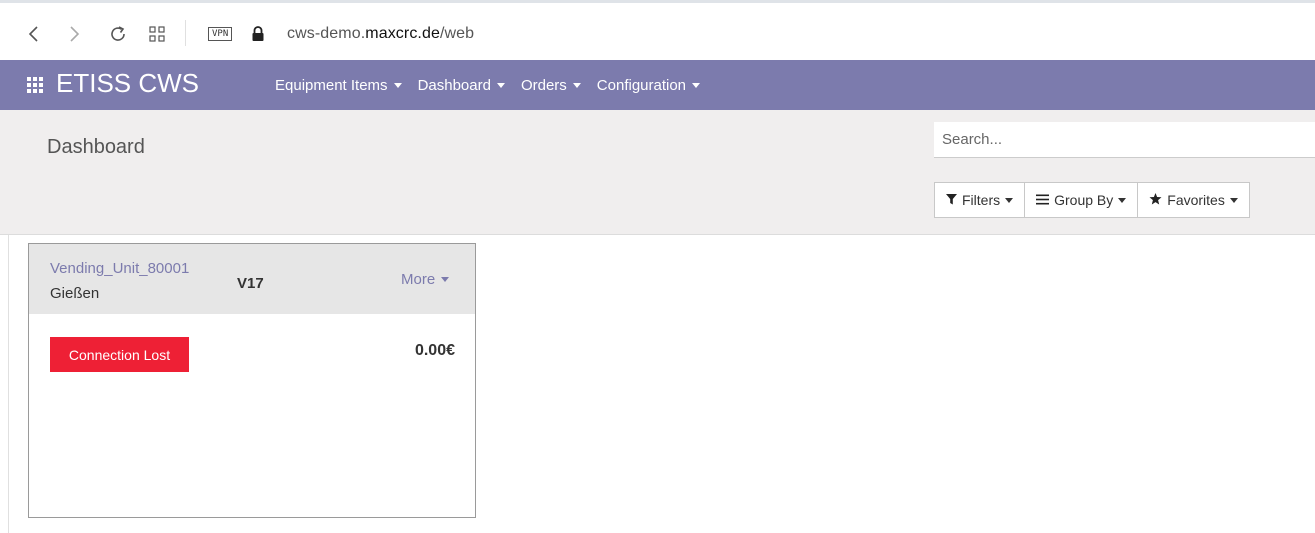 The width and height of the screenshot is (1315, 533). Describe the element at coordinates (119, 354) in the screenshot. I see `status-badge: Connection Lost` at that location.